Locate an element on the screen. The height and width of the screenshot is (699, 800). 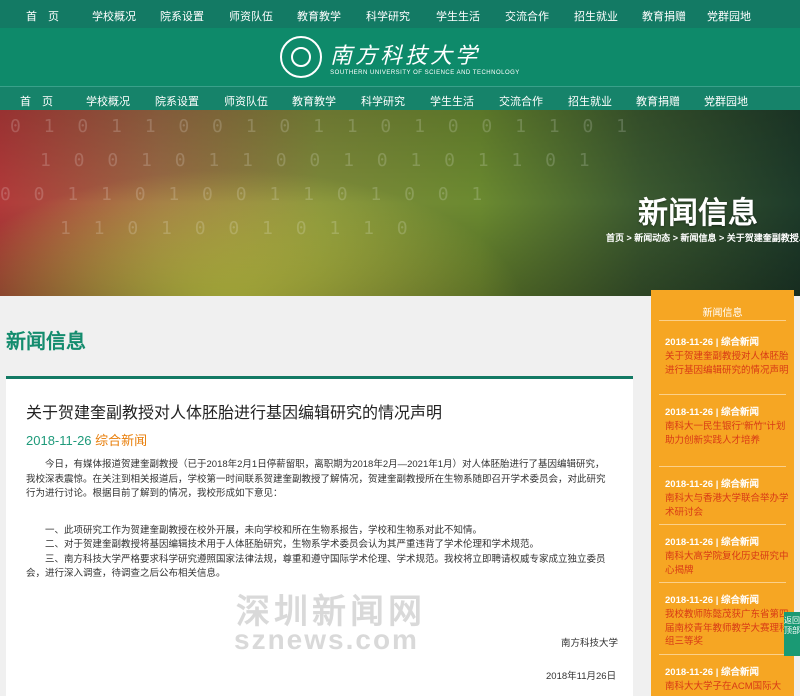
sidebar-news-title: 我校教师陈懿茂获广东省第四届南校青年教师教学大赛理科组三等奖 is located at coordinates (727, 628).